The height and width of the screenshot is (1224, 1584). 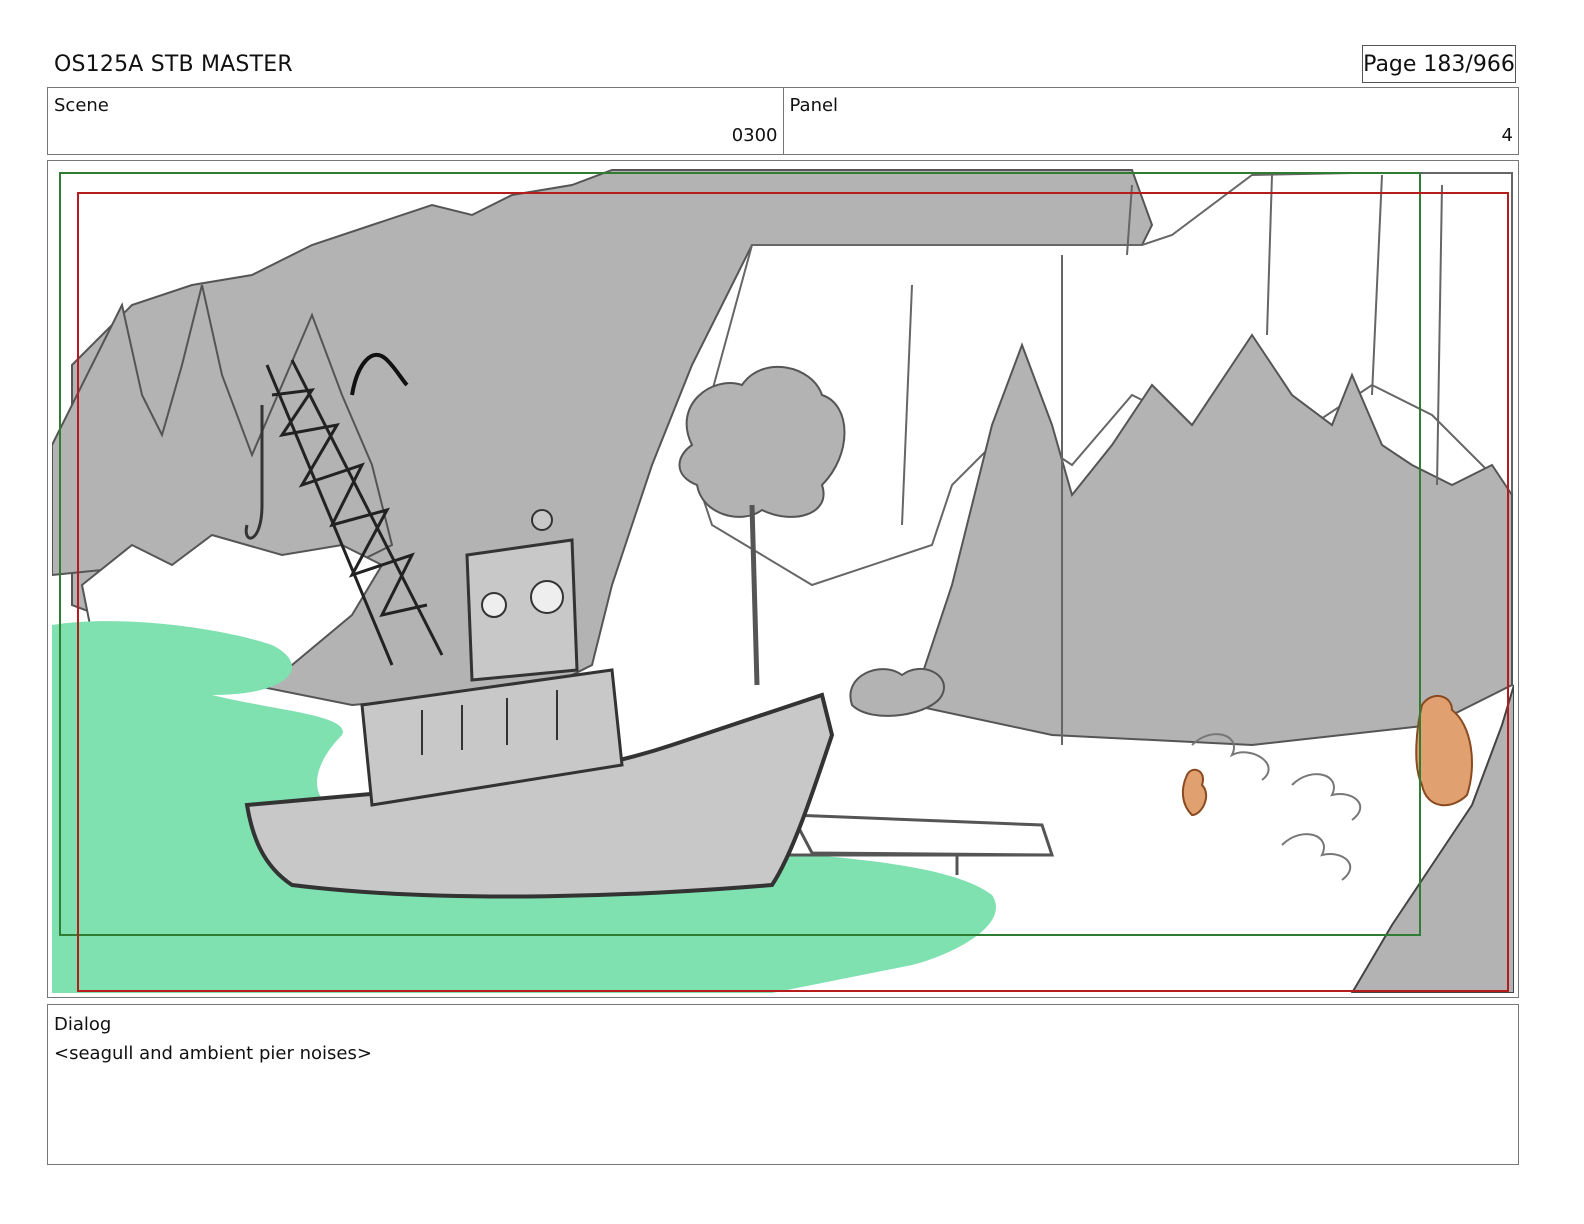 What do you see at coordinates (81, 105) in the screenshot?
I see `scene-label: Scene` at bounding box center [81, 105].